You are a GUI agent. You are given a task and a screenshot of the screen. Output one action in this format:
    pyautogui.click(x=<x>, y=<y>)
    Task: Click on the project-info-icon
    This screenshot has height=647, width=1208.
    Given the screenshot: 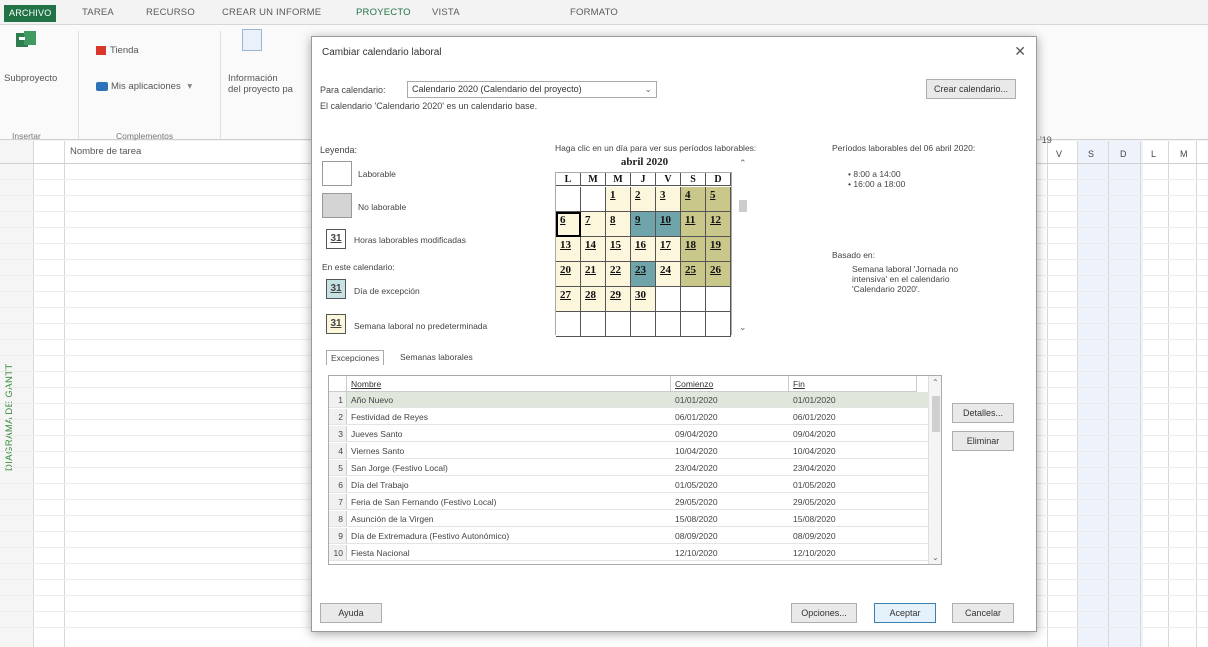 What is the action you would take?
    pyautogui.click(x=252, y=40)
    